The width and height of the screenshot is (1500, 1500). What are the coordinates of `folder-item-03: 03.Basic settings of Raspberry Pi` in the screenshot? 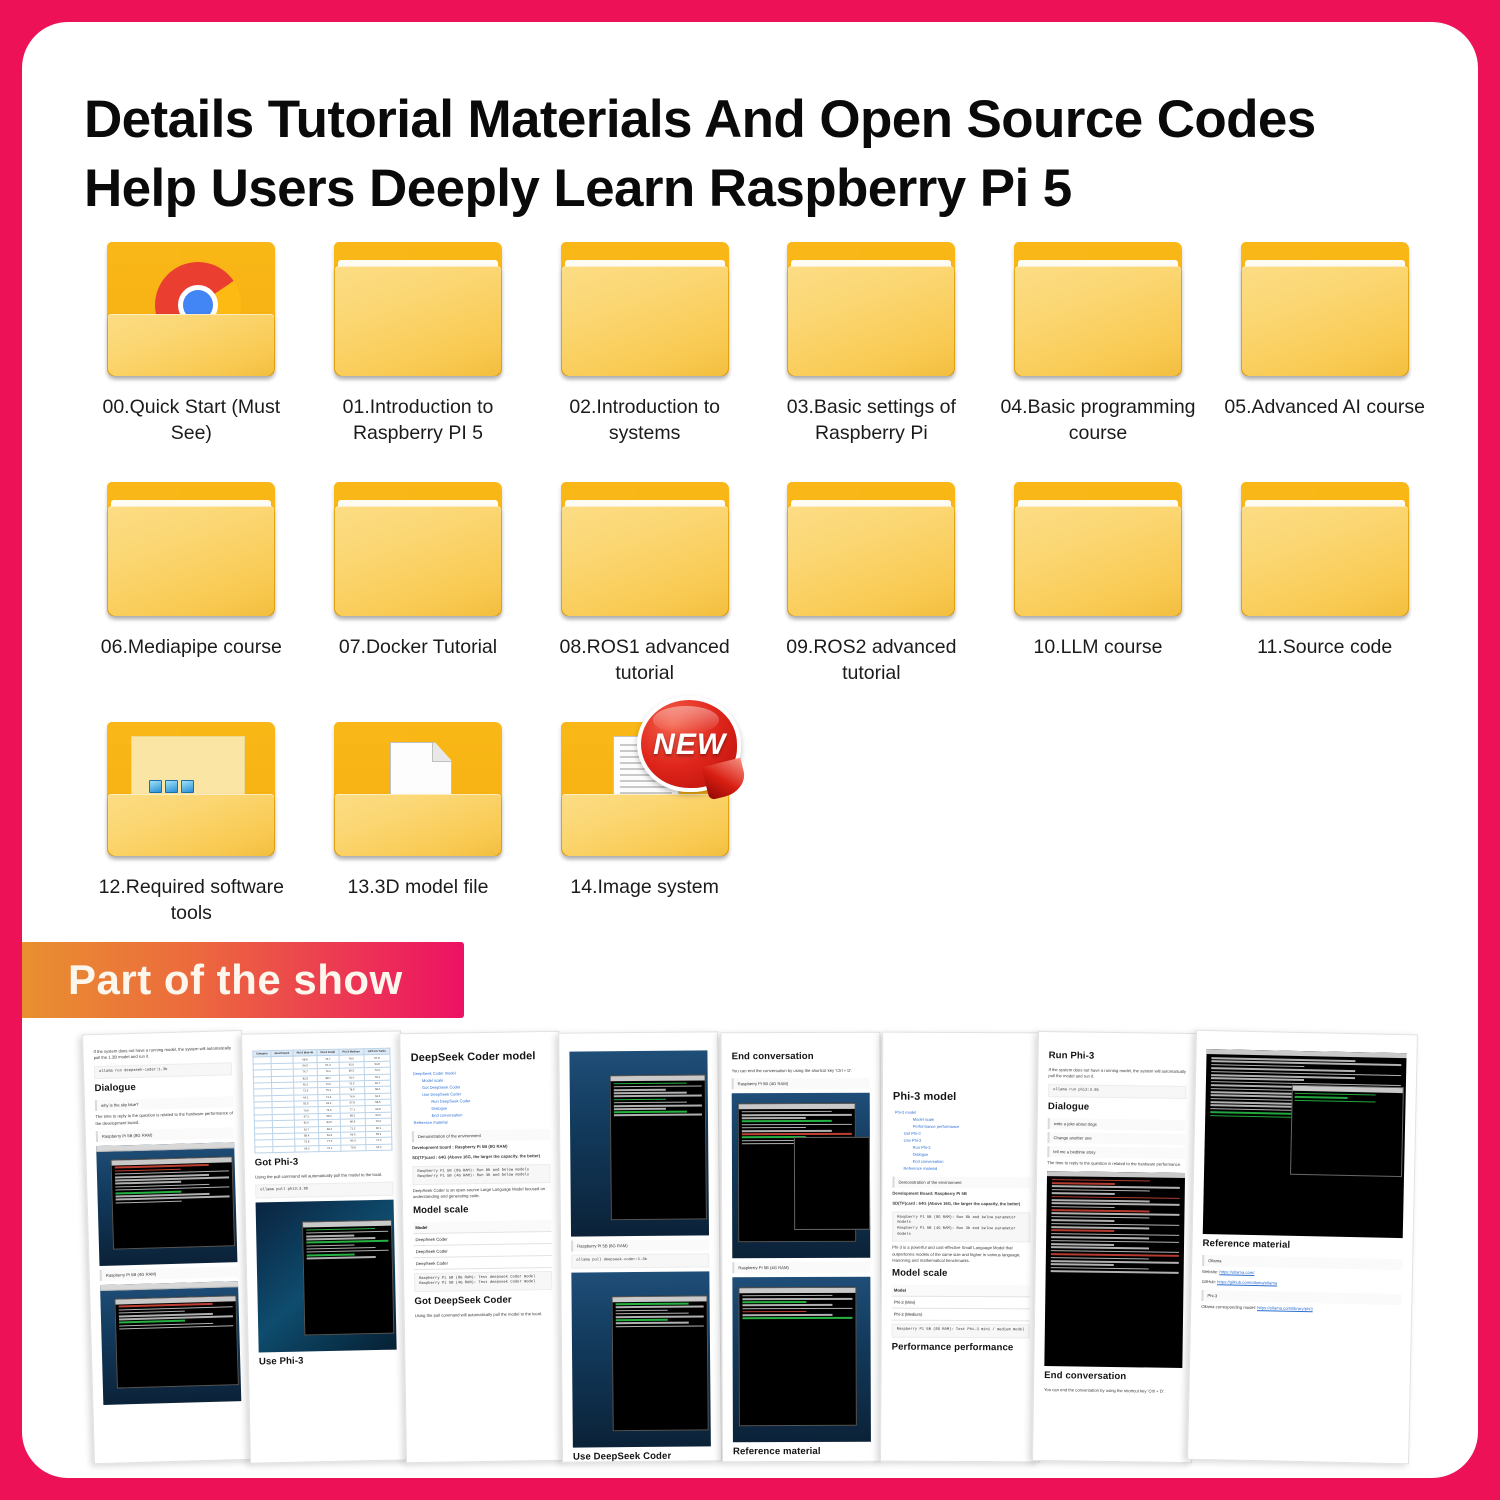 It's located at (871, 348).